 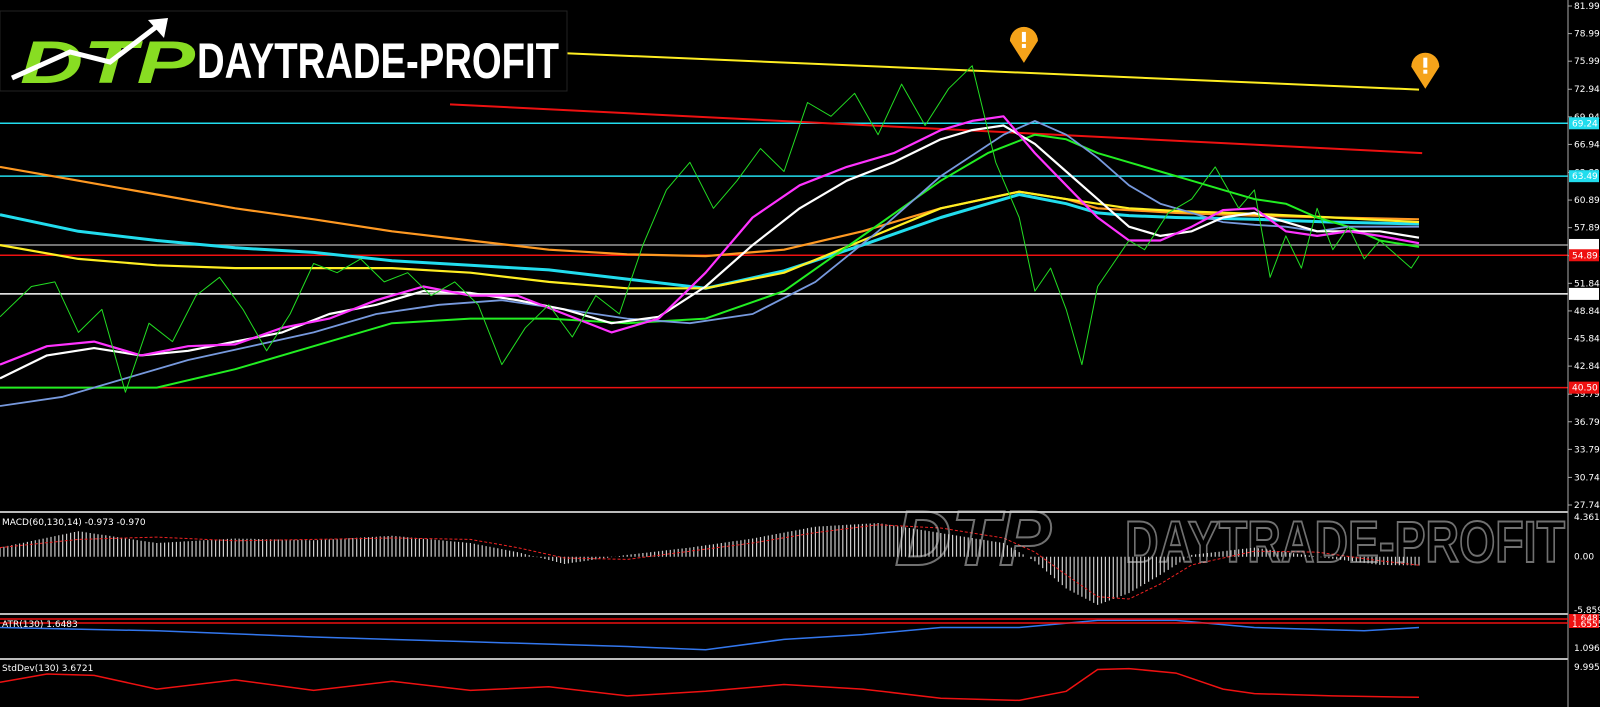 What do you see at coordinates (40, 625) in the screenshot?
I see `atr-label: ATR(130) 1.6483` at bounding box center [40, 625].